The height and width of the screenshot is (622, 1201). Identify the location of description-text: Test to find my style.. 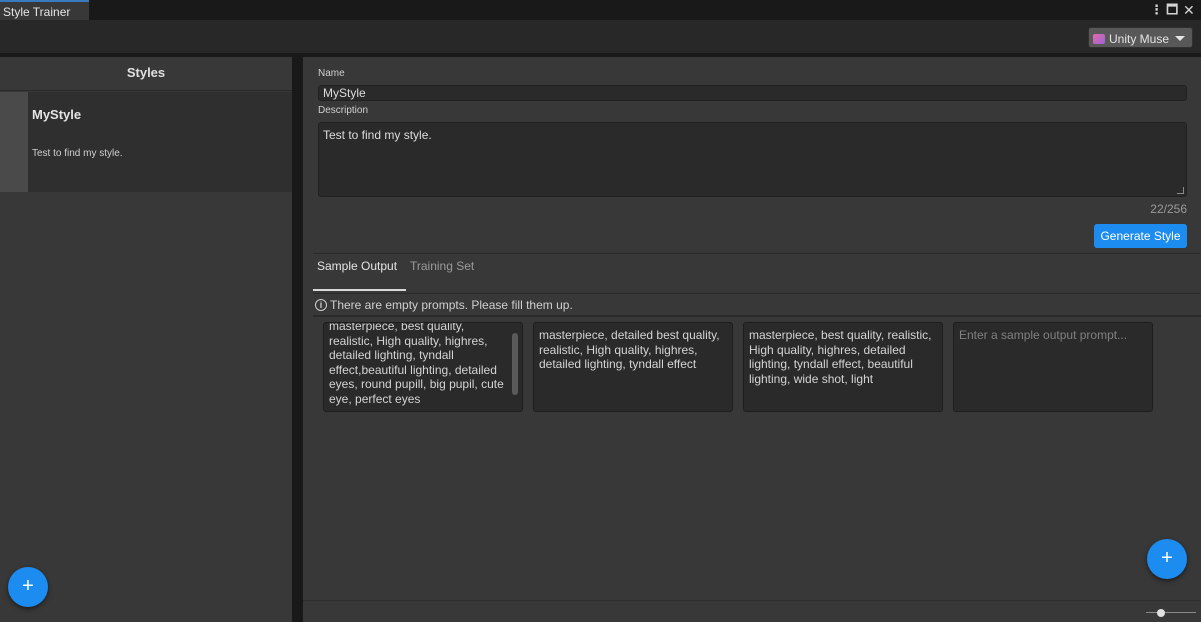
(377, 135).